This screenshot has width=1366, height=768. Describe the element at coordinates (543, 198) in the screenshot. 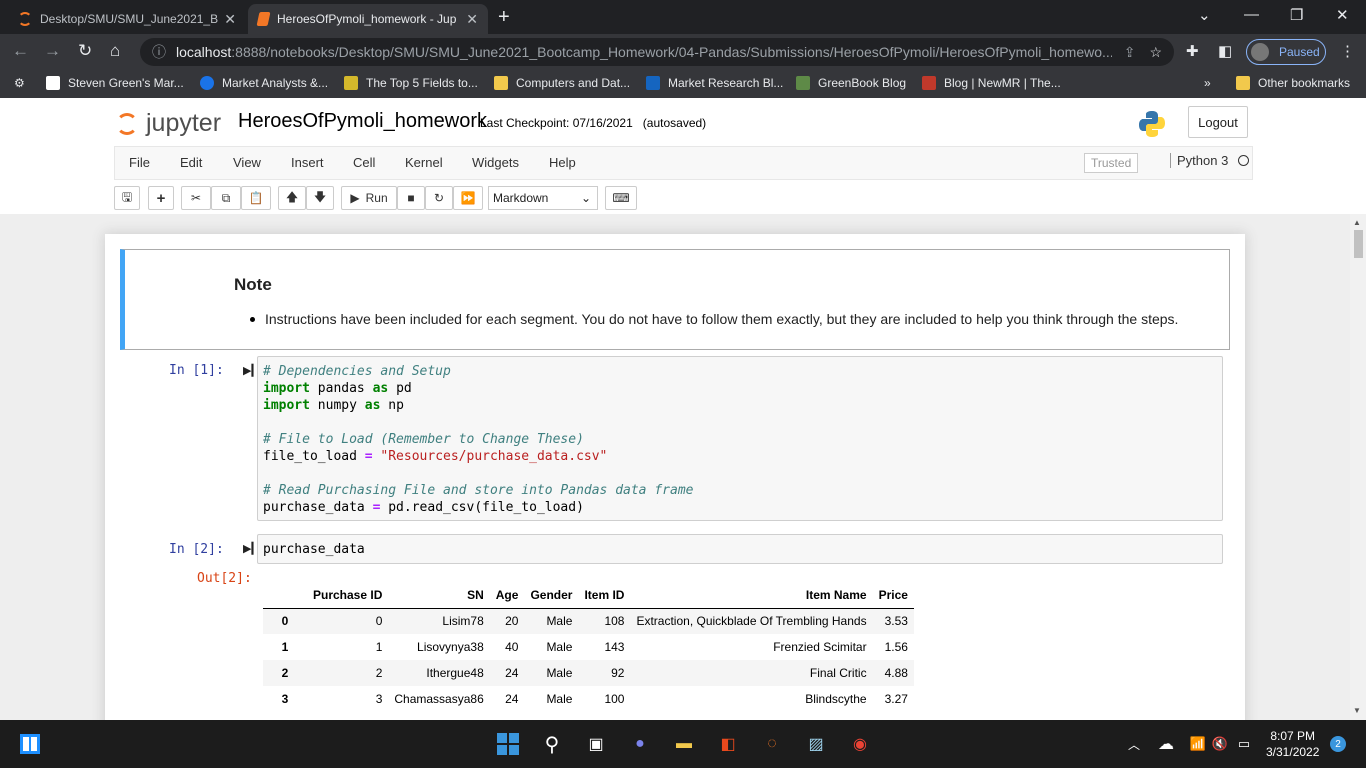

I see `cell-type-select: Markdown ⌄` at that location.